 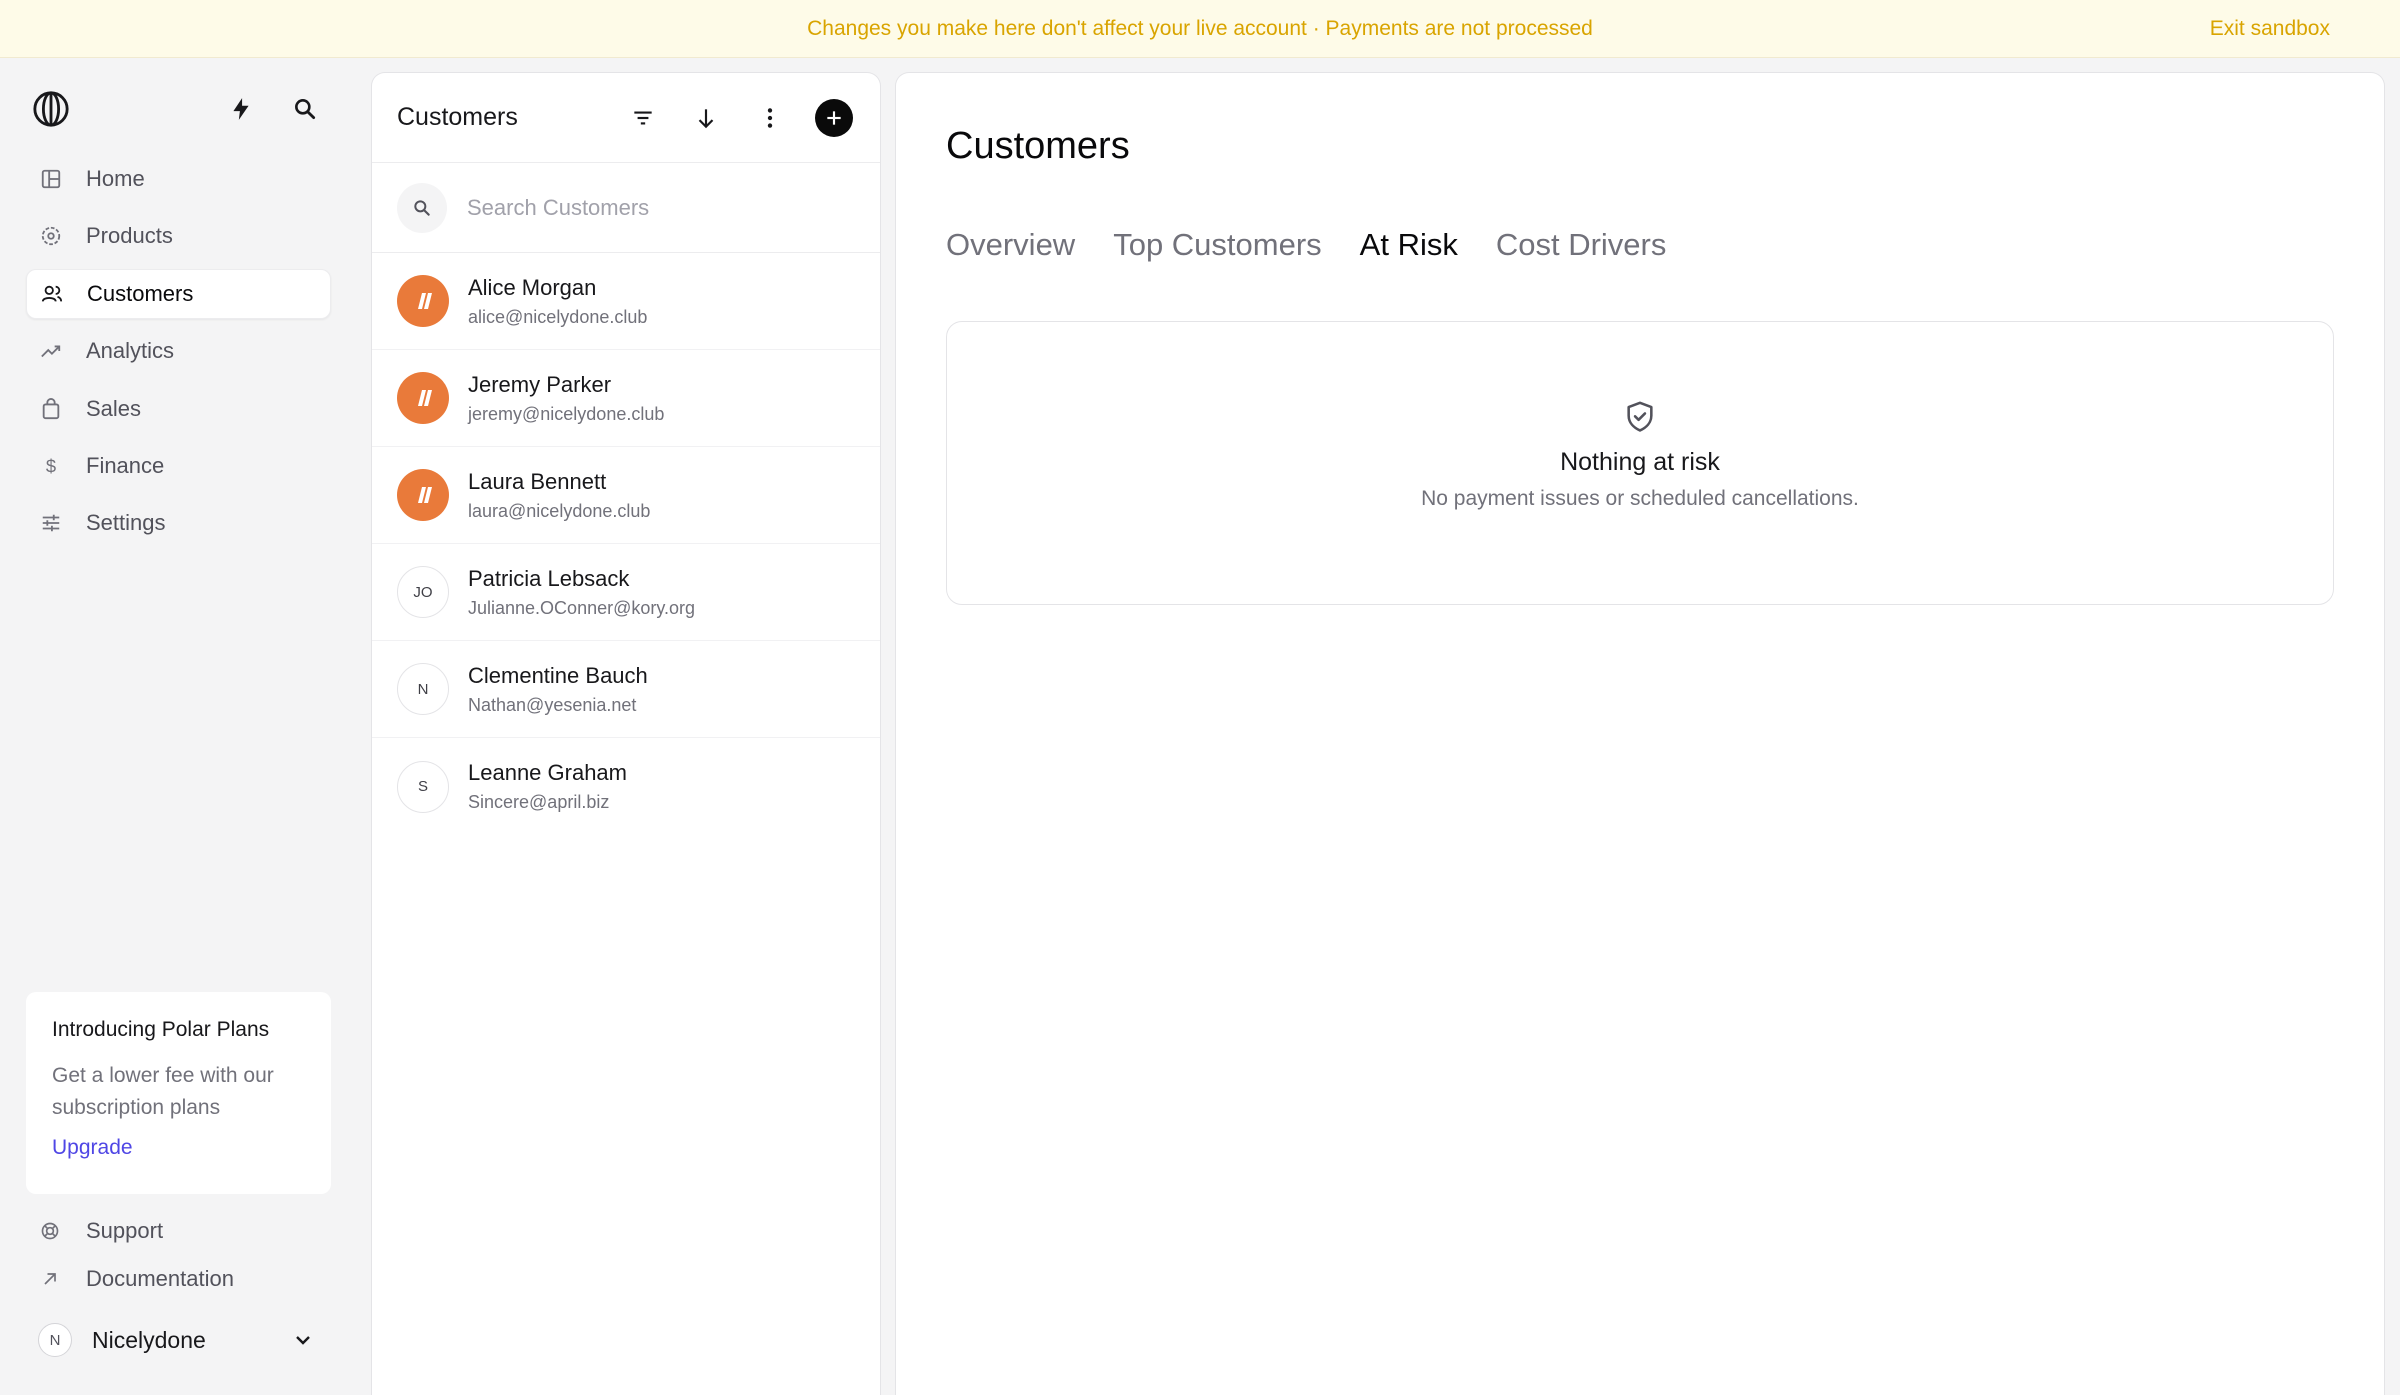 What do you see at coordinates (178, 179) in the screenshot?
I see `sidebar-item-home: Home` at bounding box center [178, 179].